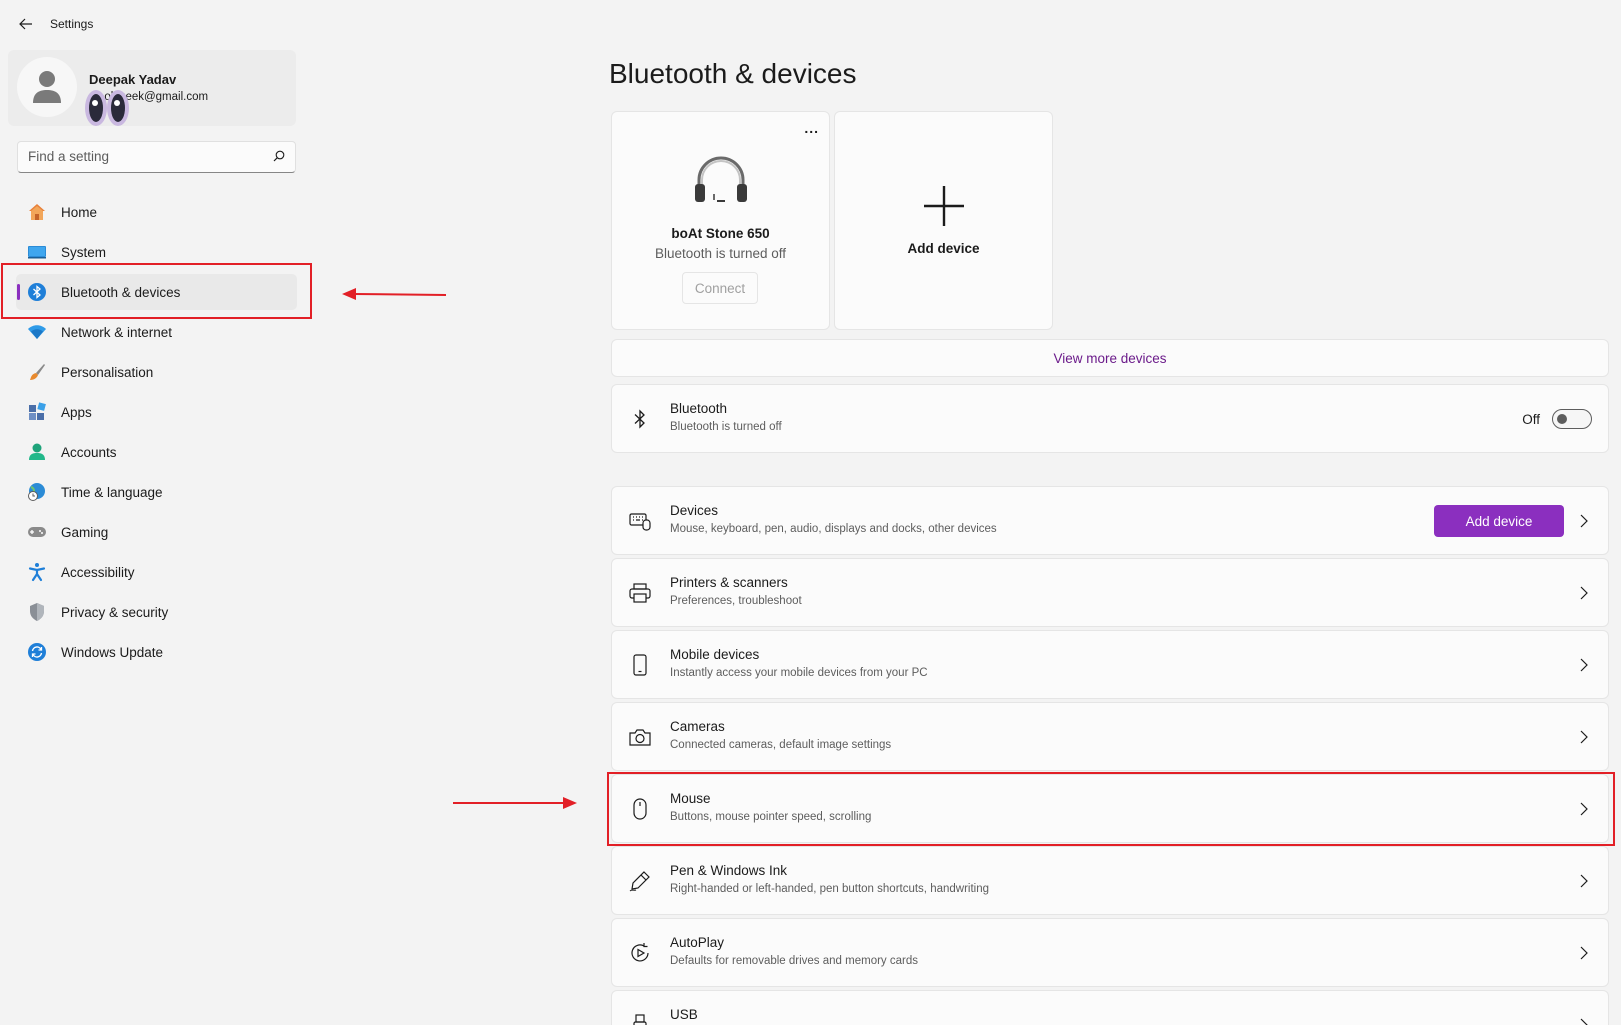 The width and height of the screenshot is (1621, 1025). I want to click on app-title: Settings, so click(72, 24).